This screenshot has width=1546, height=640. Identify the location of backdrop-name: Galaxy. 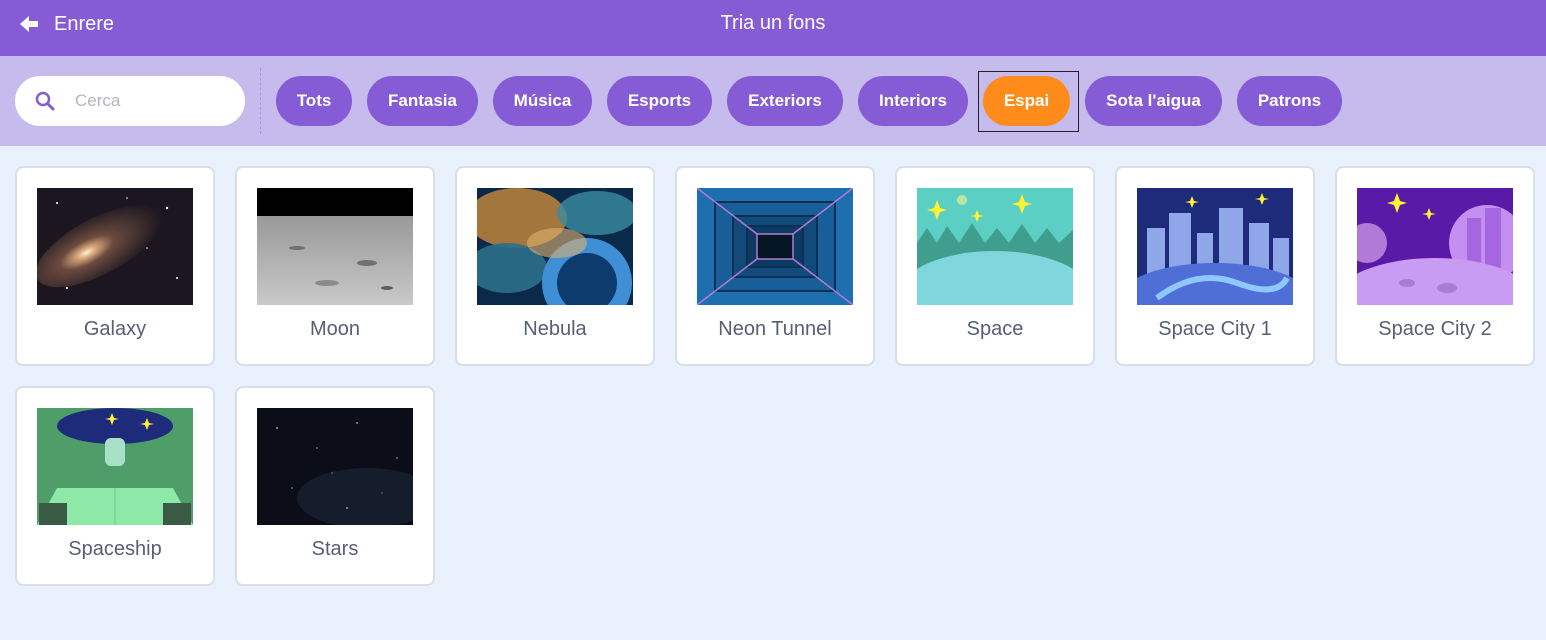
(115, 329).